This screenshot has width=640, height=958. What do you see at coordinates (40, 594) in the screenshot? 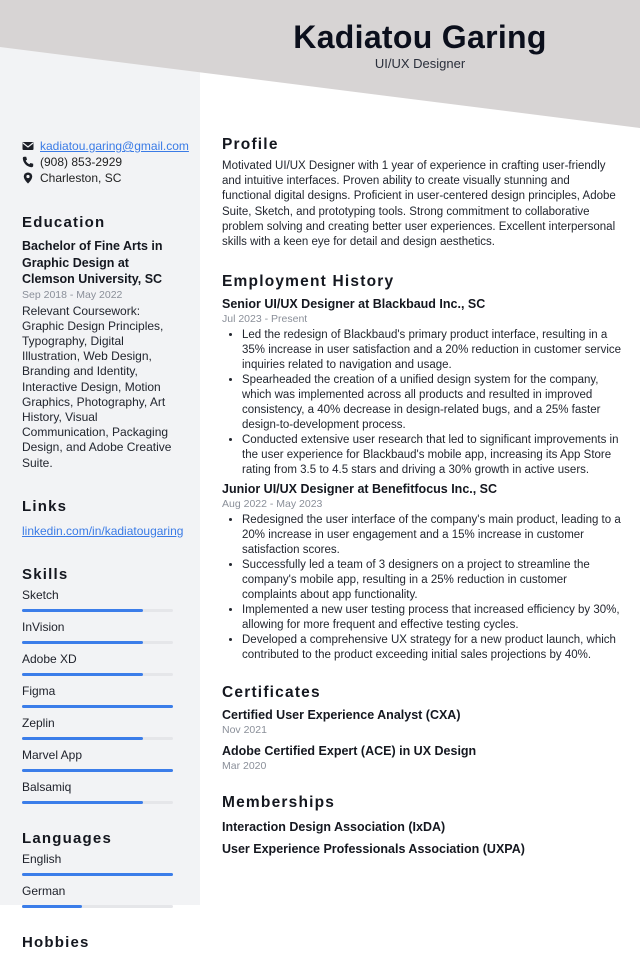
I see `skill-label: Sketch` at bounding box center [40, 594].